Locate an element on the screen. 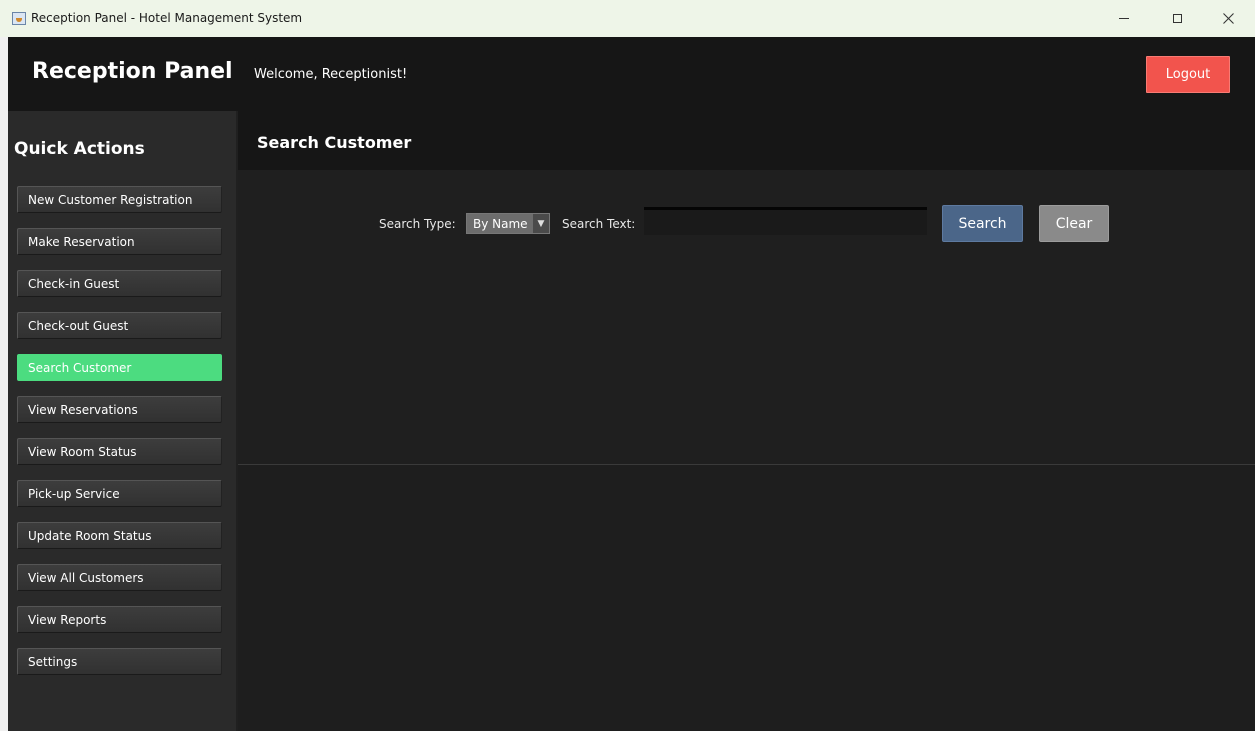 This screenshot has height=731, width=1255. minimize-icon is located at coordinates (1124, 18).